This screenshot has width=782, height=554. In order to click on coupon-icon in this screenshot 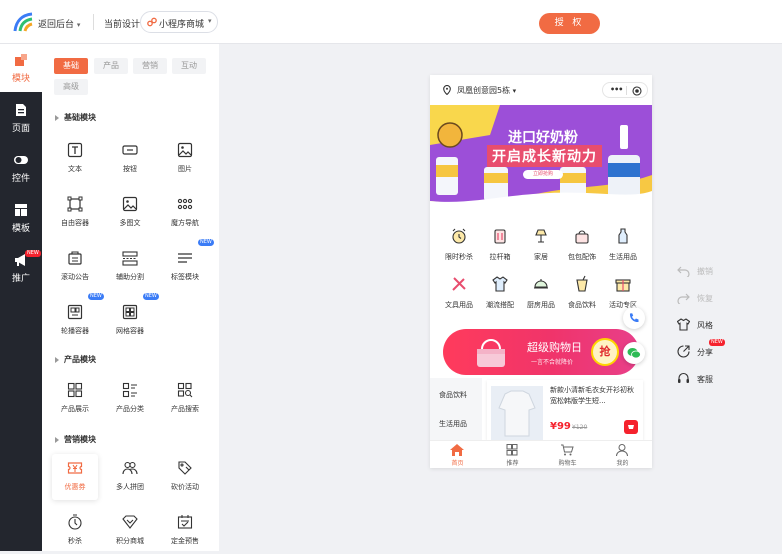, I will do `click(75, 468)`.